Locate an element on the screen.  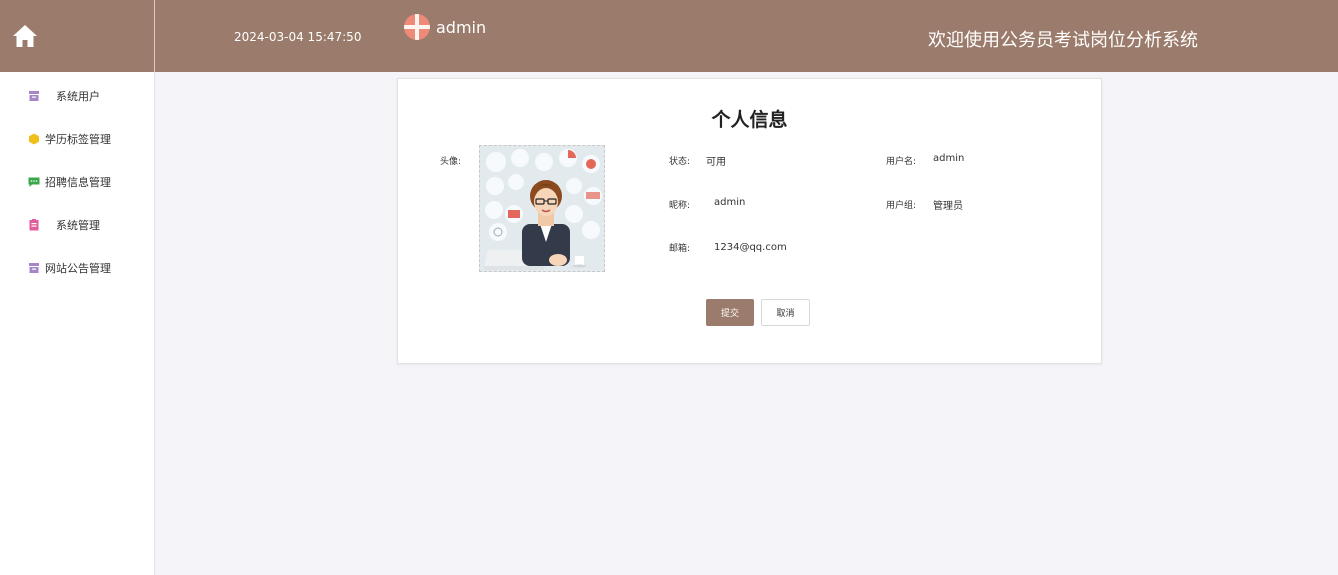
status-value: 可用 is located at coordinates (716, 162).